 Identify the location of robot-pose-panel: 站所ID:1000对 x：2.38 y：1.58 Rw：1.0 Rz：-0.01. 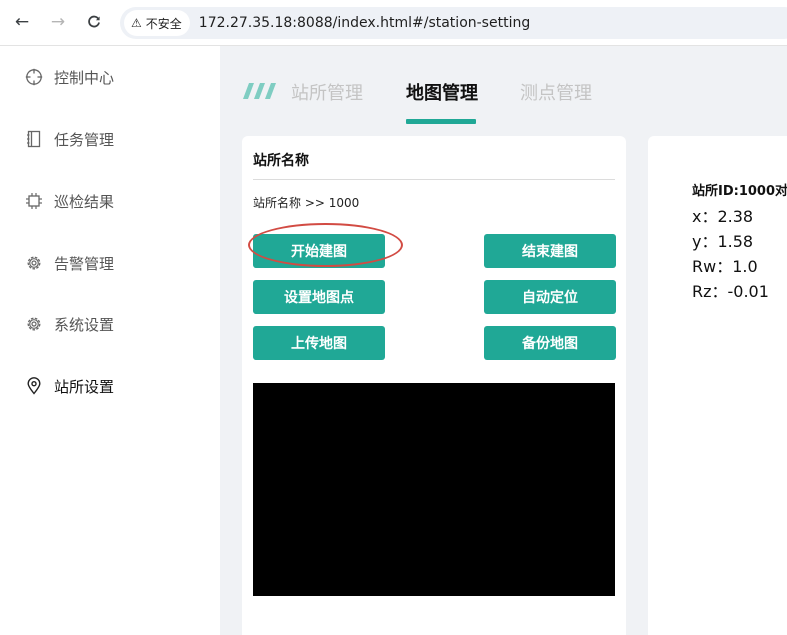
(717, 385).